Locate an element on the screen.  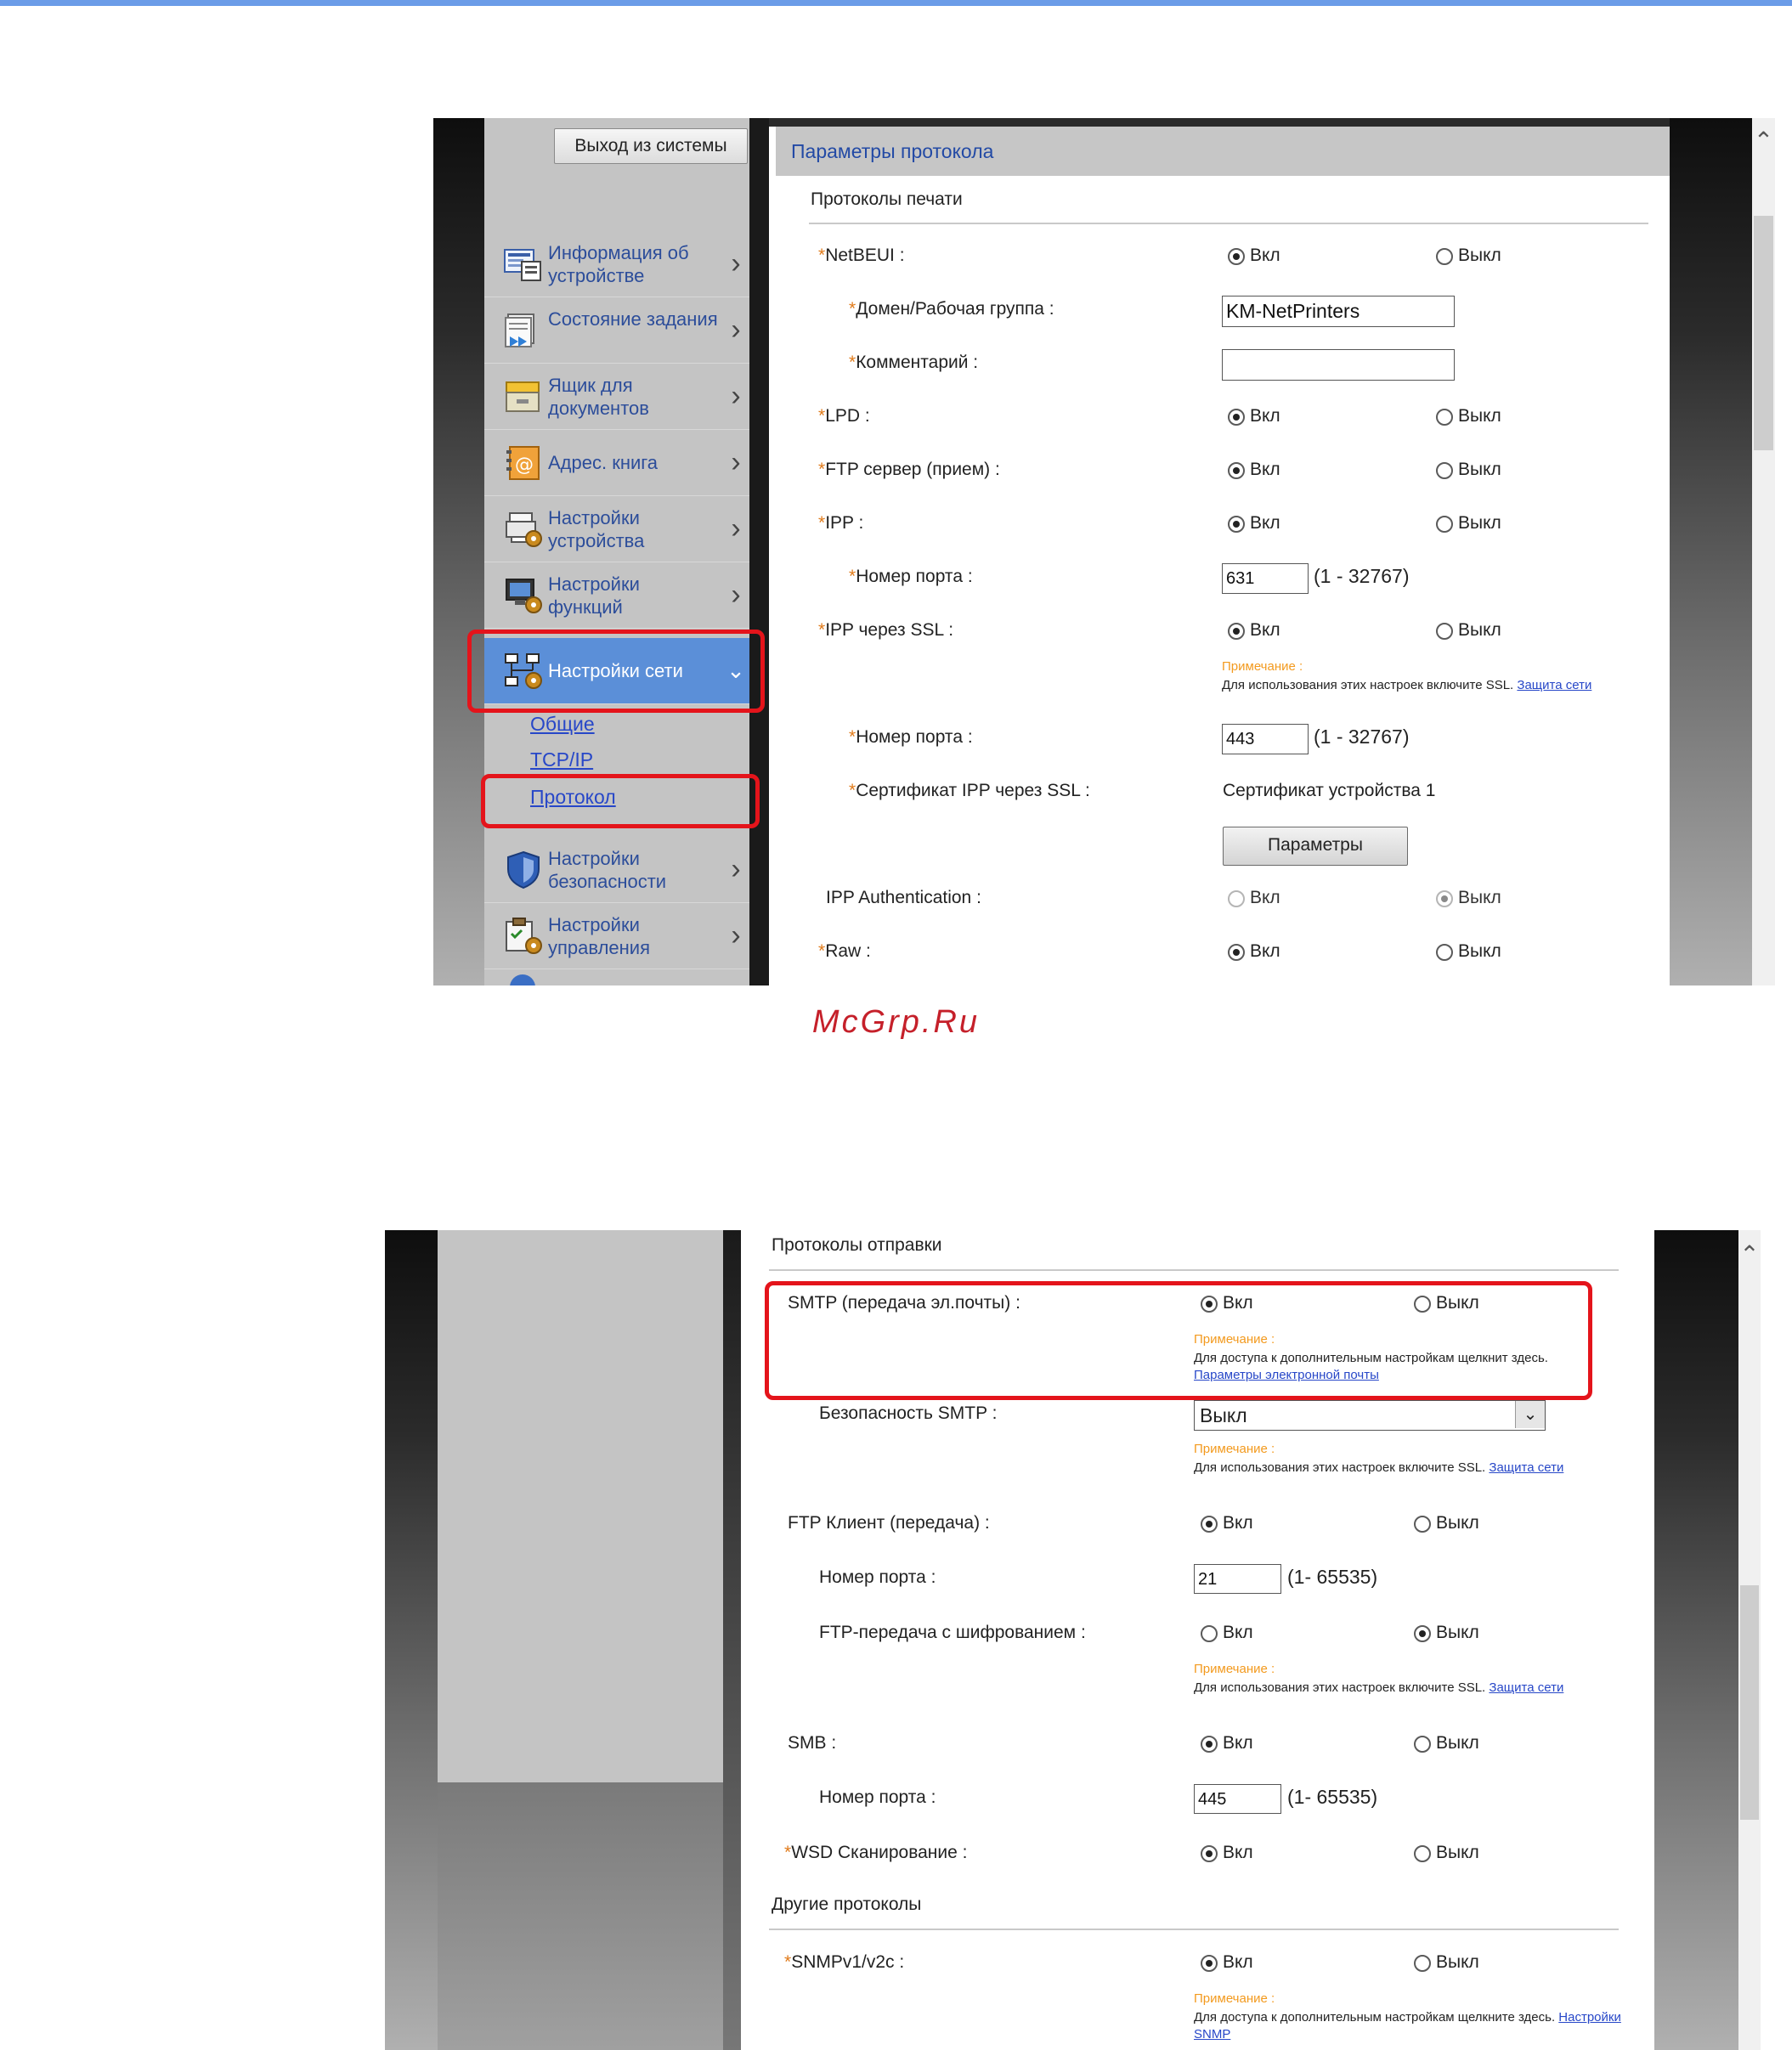
menu-label: Настройки безопасности is located at coordinates (607, 870).